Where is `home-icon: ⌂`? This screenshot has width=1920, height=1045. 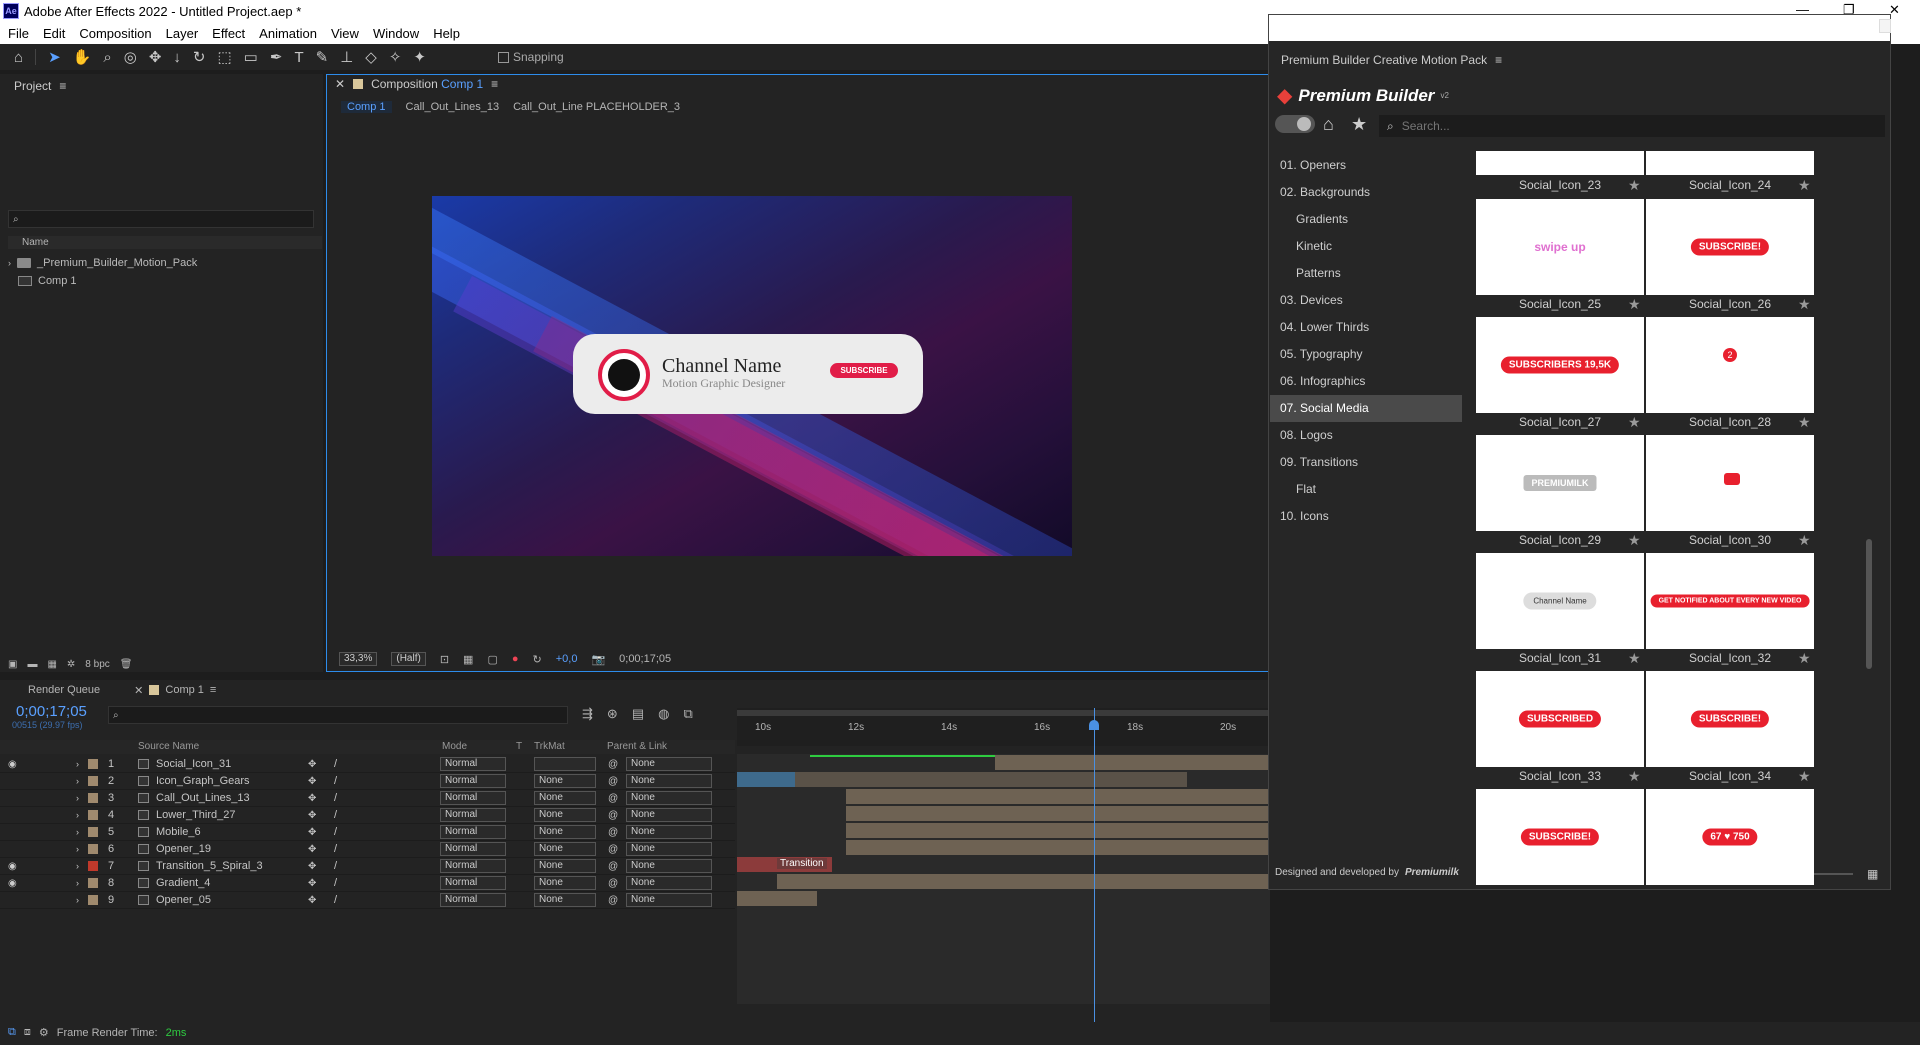 home-icon: ⌂ is located at coordinates (18, 57).